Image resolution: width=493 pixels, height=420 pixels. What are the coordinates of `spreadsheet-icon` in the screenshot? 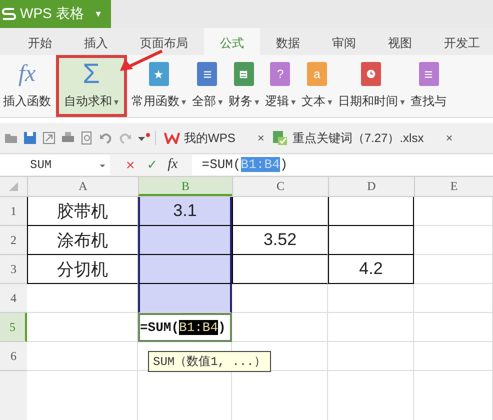 It's located at (280, 138).